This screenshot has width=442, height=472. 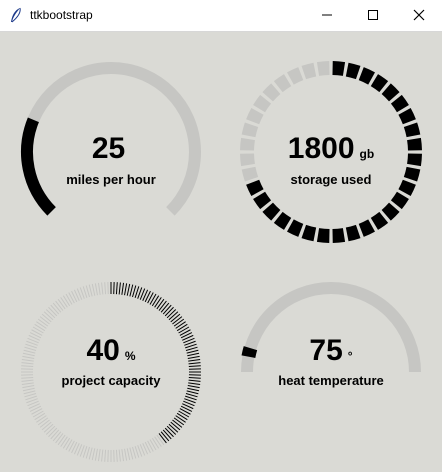 I want to click on speed-value: 25, so click(x=108, y=148).